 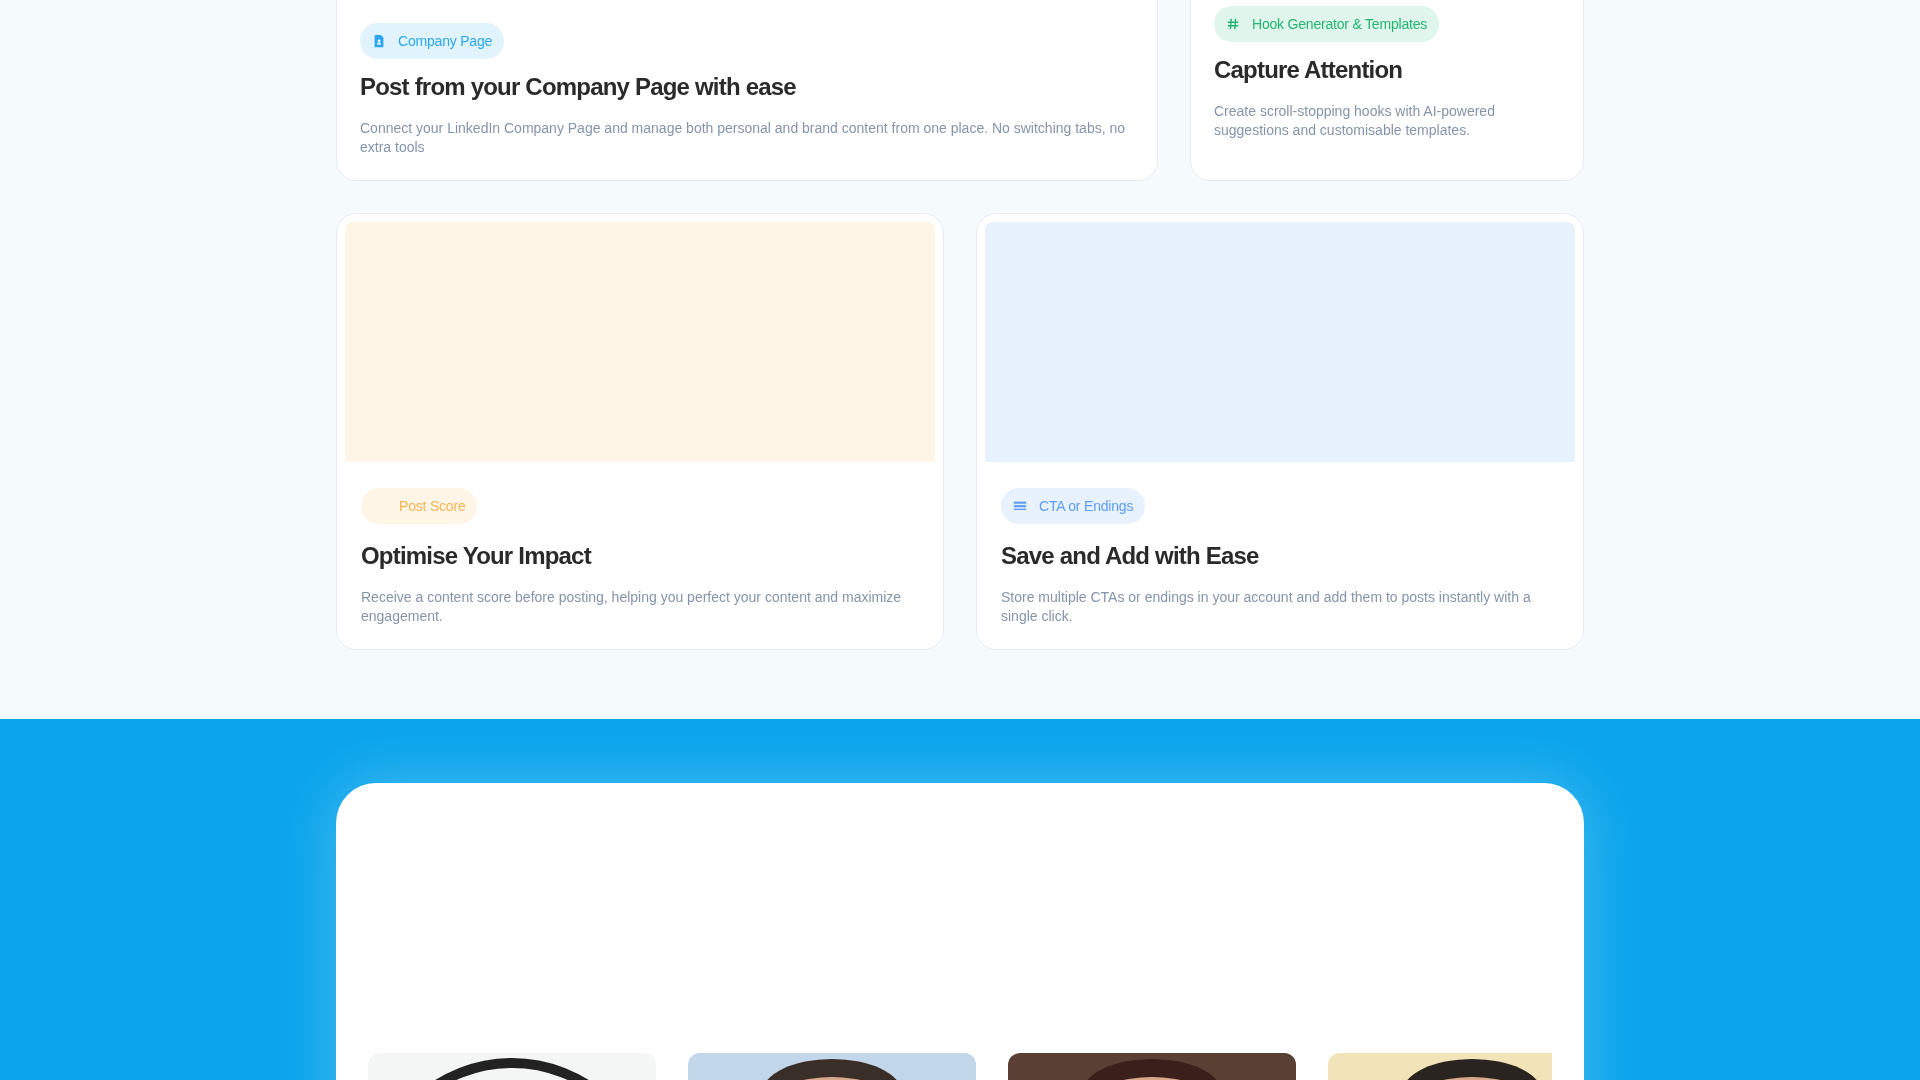 What do you see at coordinates (1233, 24) in the screenshot?
I see `hash-icon` at bounding box center [1233, 24].